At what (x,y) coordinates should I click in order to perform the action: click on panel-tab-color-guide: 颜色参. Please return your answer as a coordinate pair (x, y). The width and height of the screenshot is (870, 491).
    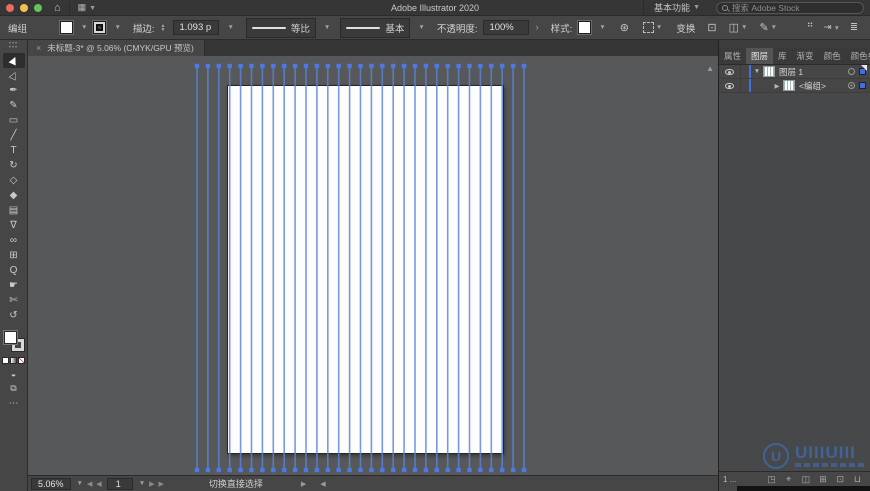
    Looking at the image, I should click on (858, 56).